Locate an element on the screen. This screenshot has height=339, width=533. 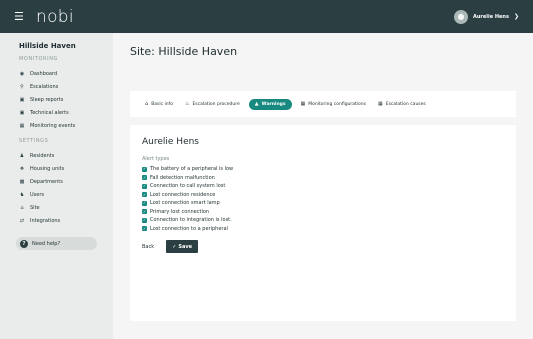
dashboard-icon: ◉ is located at coordinates (22, 73).